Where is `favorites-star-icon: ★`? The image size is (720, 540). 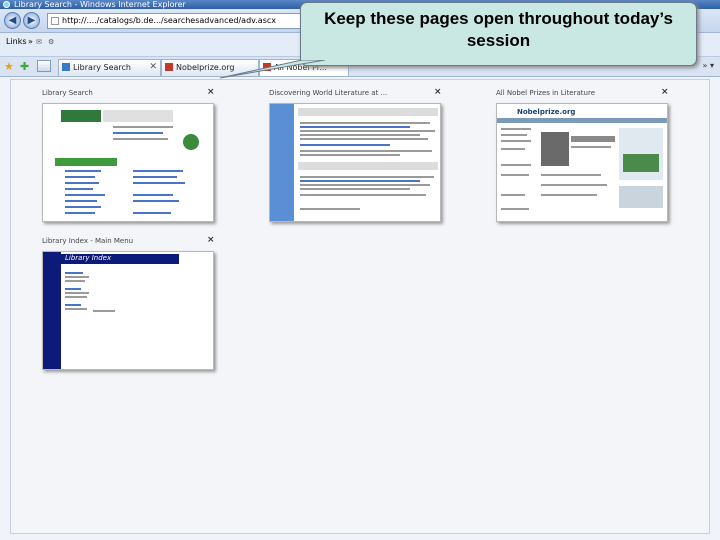 favorites-star-icon: ★ is located at coordinates (9, 66).